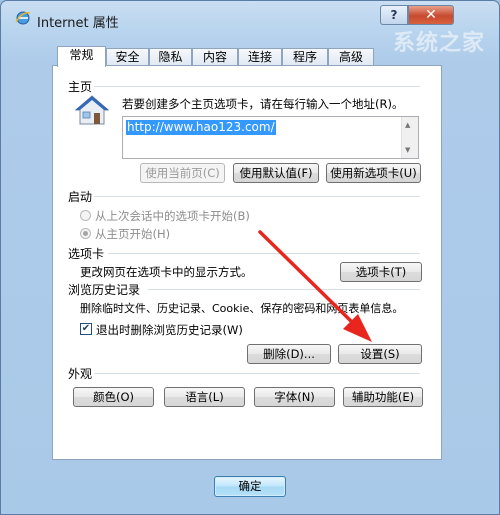  Describe the element at coordinates (85, 215) in the screenshot. I see `radio-last-session` at that location.